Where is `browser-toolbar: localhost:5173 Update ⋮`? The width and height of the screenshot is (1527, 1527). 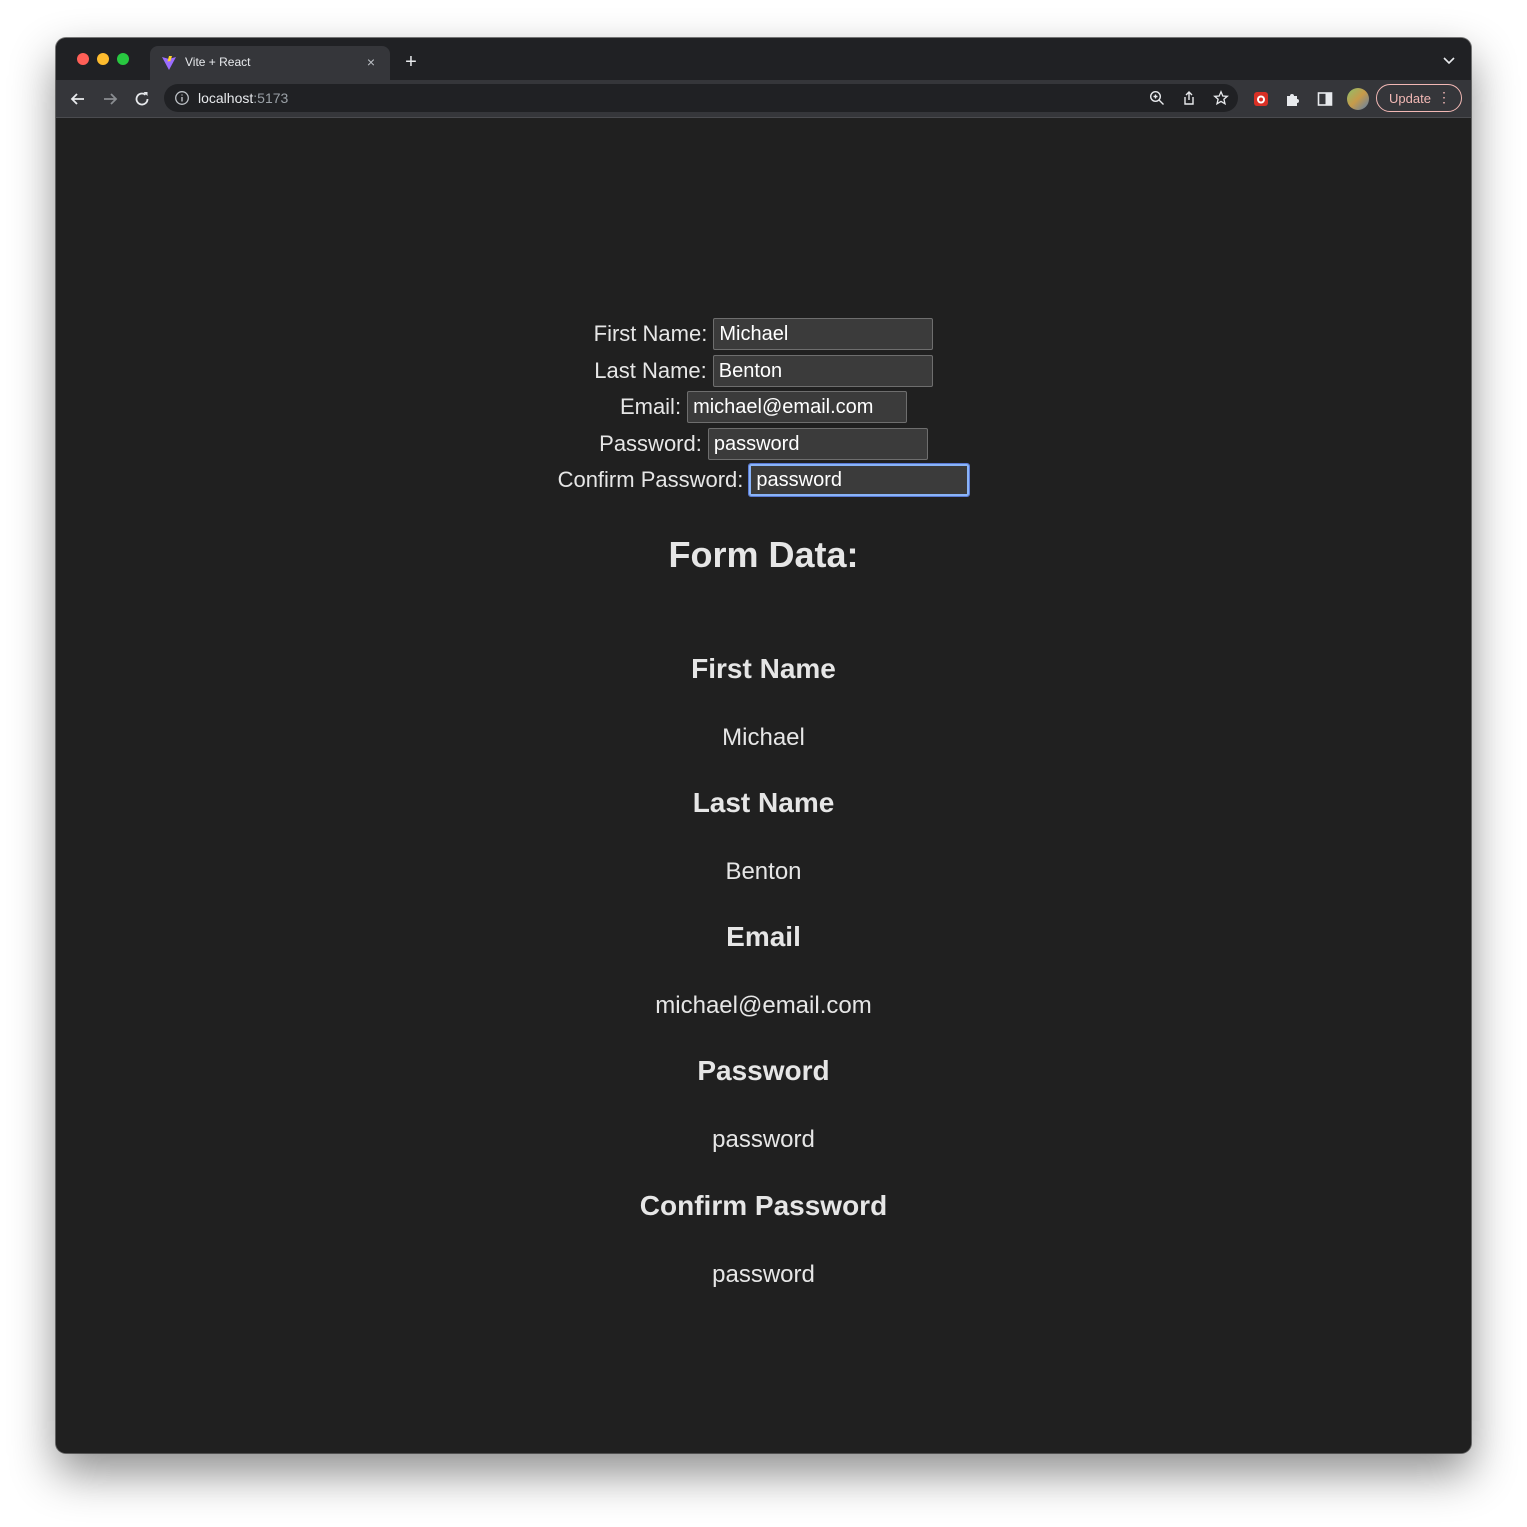
browser-toolbar: localhost:5173 Update ⋮ is located at coordinates (763, 99).